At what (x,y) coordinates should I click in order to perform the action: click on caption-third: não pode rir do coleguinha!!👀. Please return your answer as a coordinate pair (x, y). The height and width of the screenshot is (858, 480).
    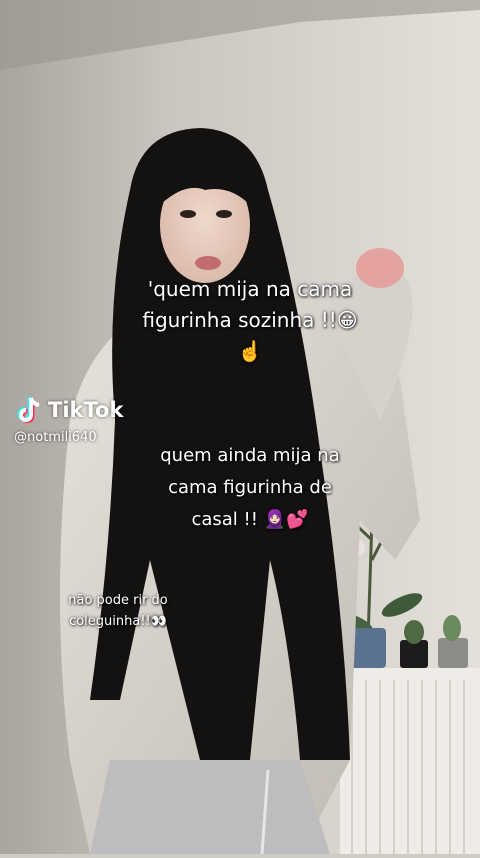
    Looking at the image, I should click on (118, 611).